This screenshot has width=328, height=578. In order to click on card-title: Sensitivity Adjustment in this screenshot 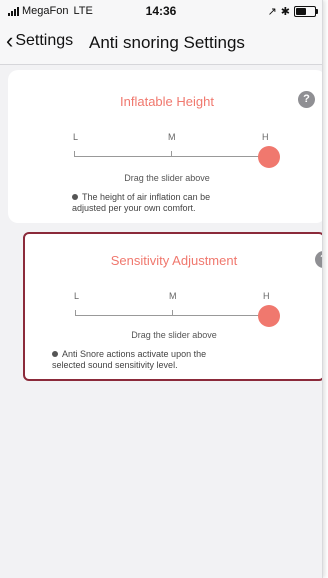, I will do `click(174, 260)`.